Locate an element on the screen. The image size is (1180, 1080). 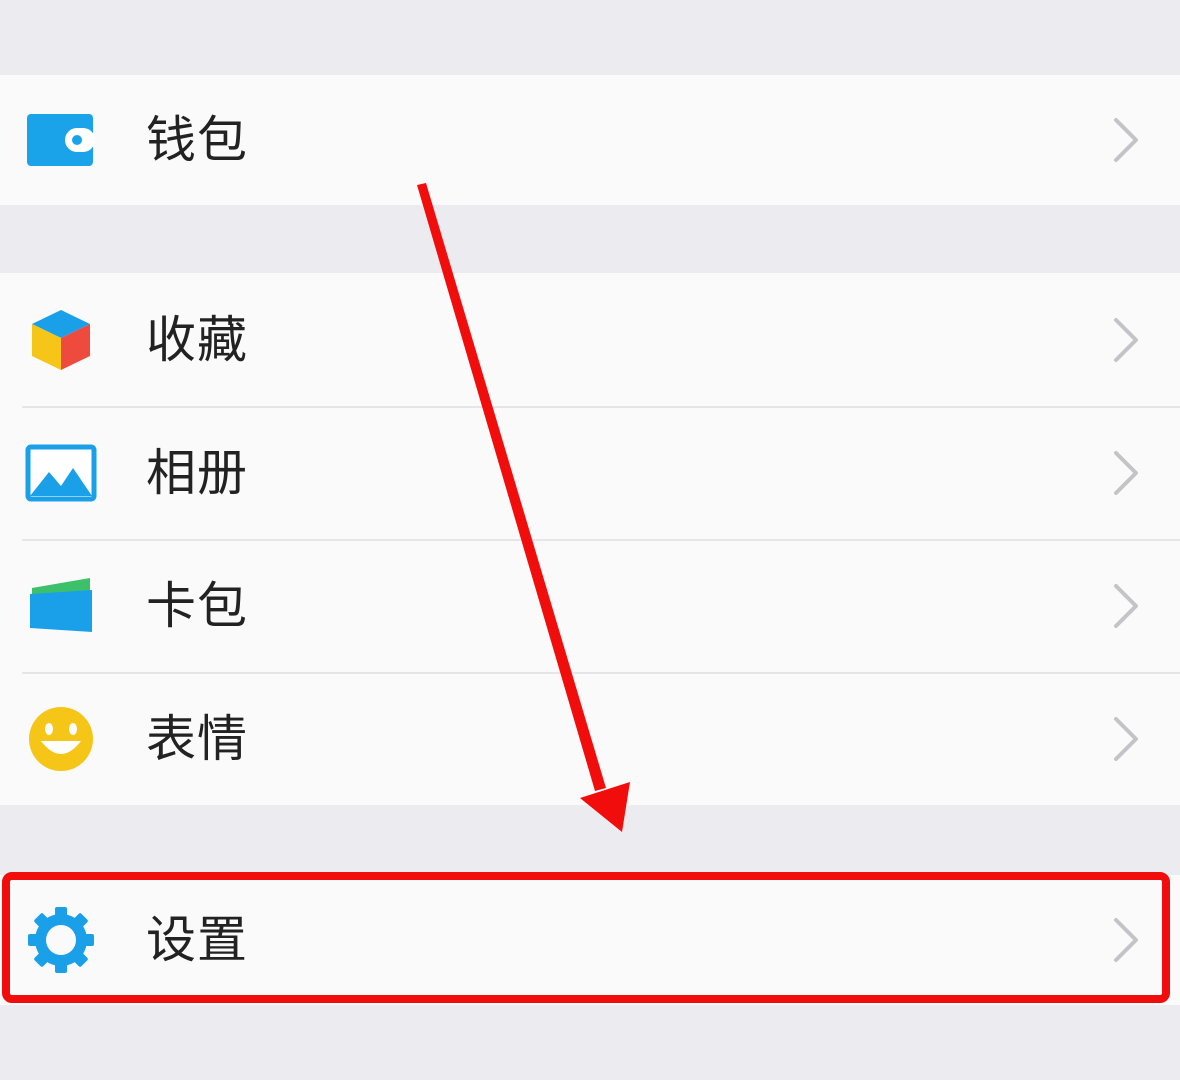
smiley-face-icon is located at coordinates (61, 739).